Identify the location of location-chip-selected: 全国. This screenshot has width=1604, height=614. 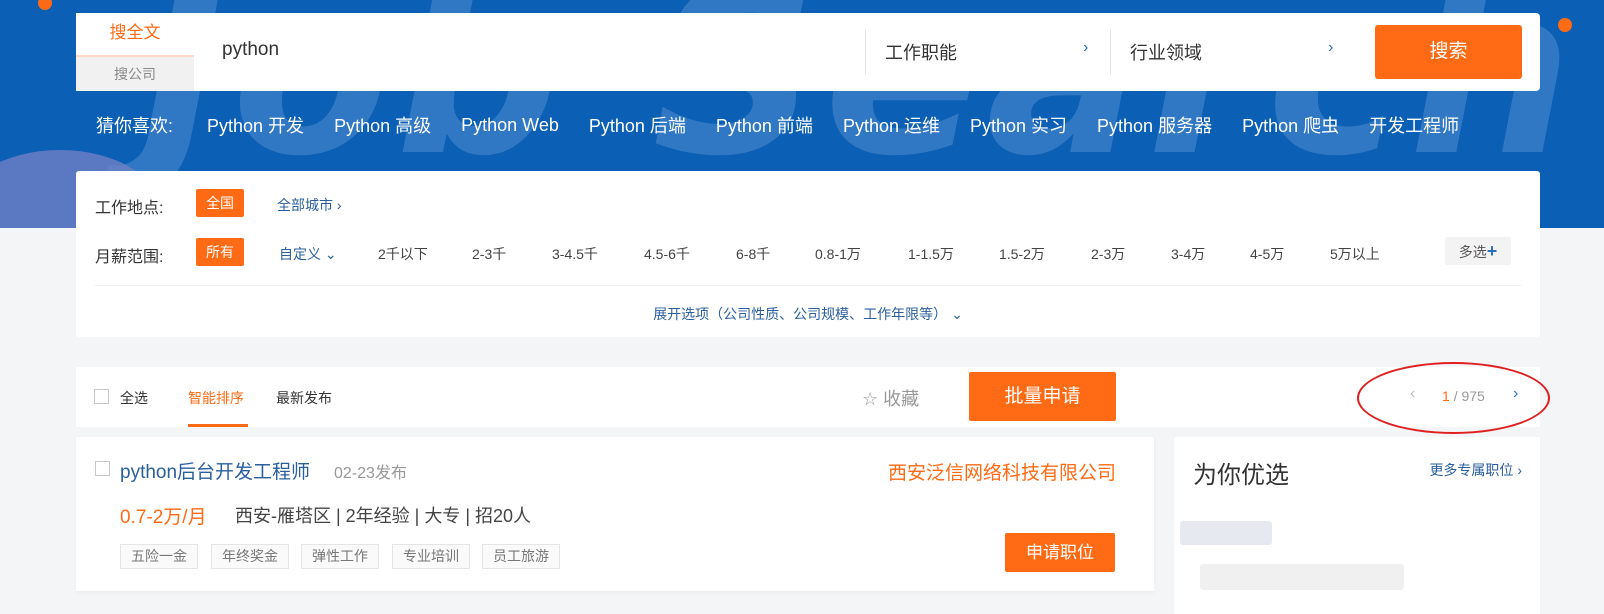
(220, 203).